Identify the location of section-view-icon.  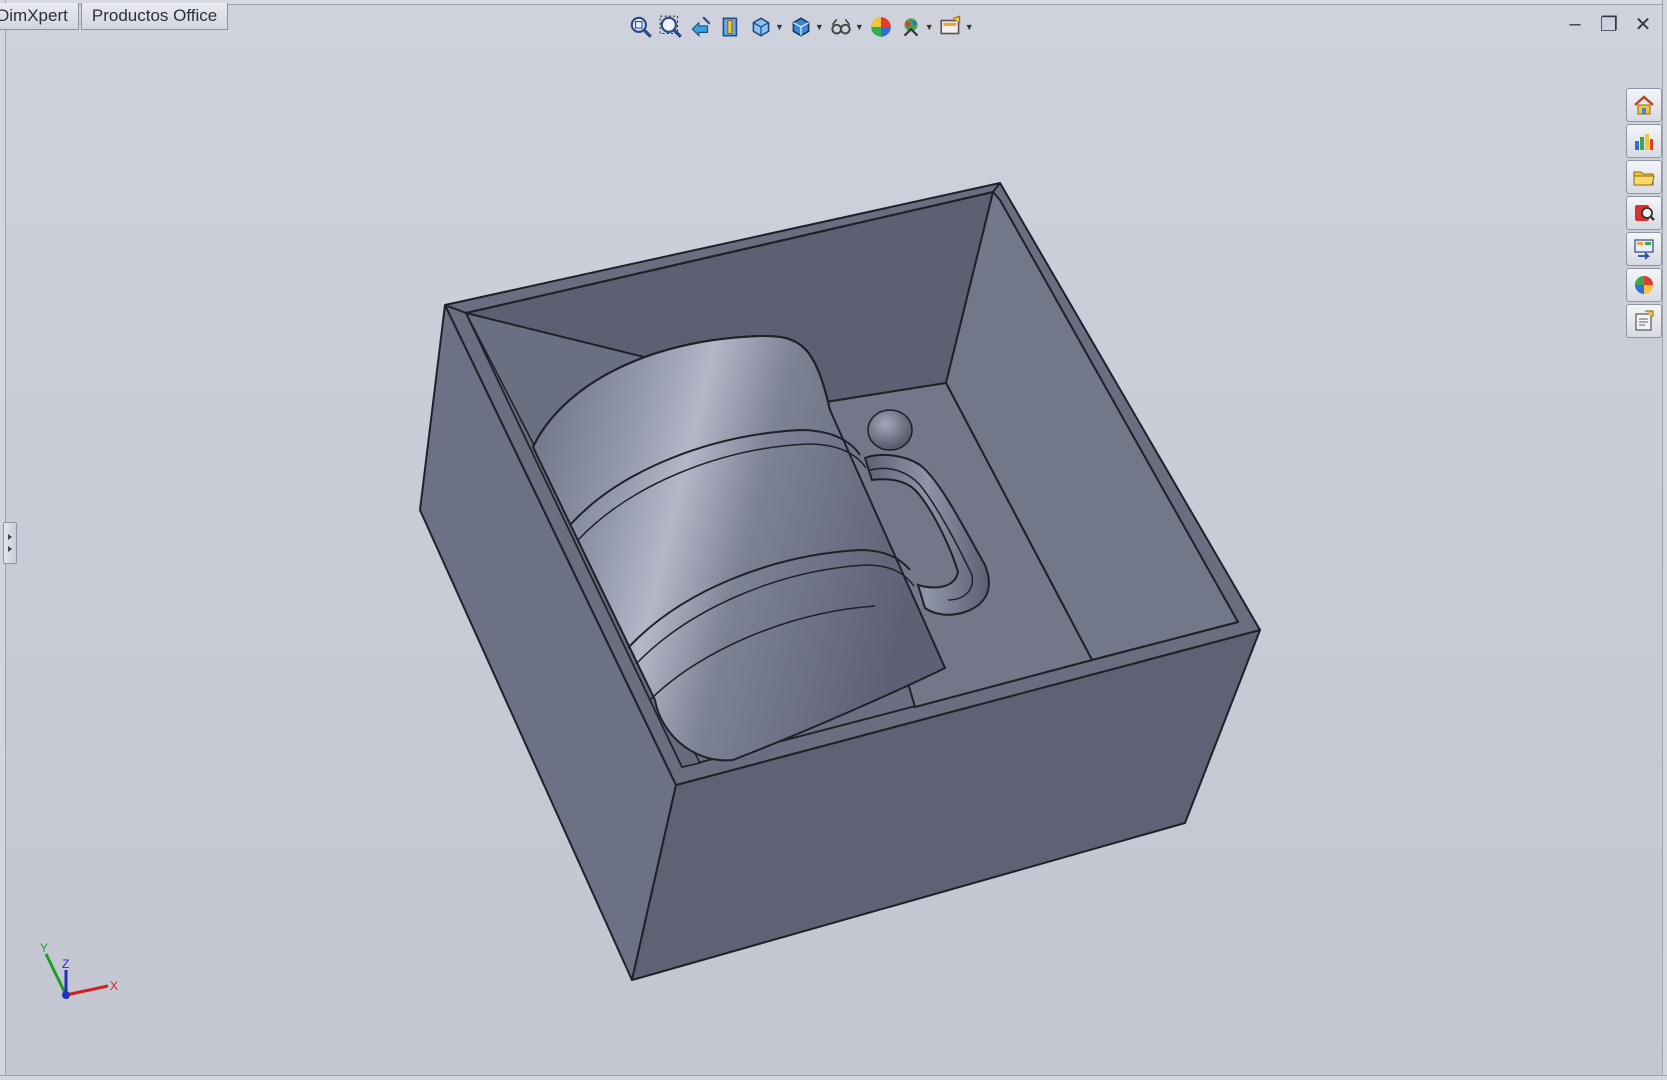
(730, 27).